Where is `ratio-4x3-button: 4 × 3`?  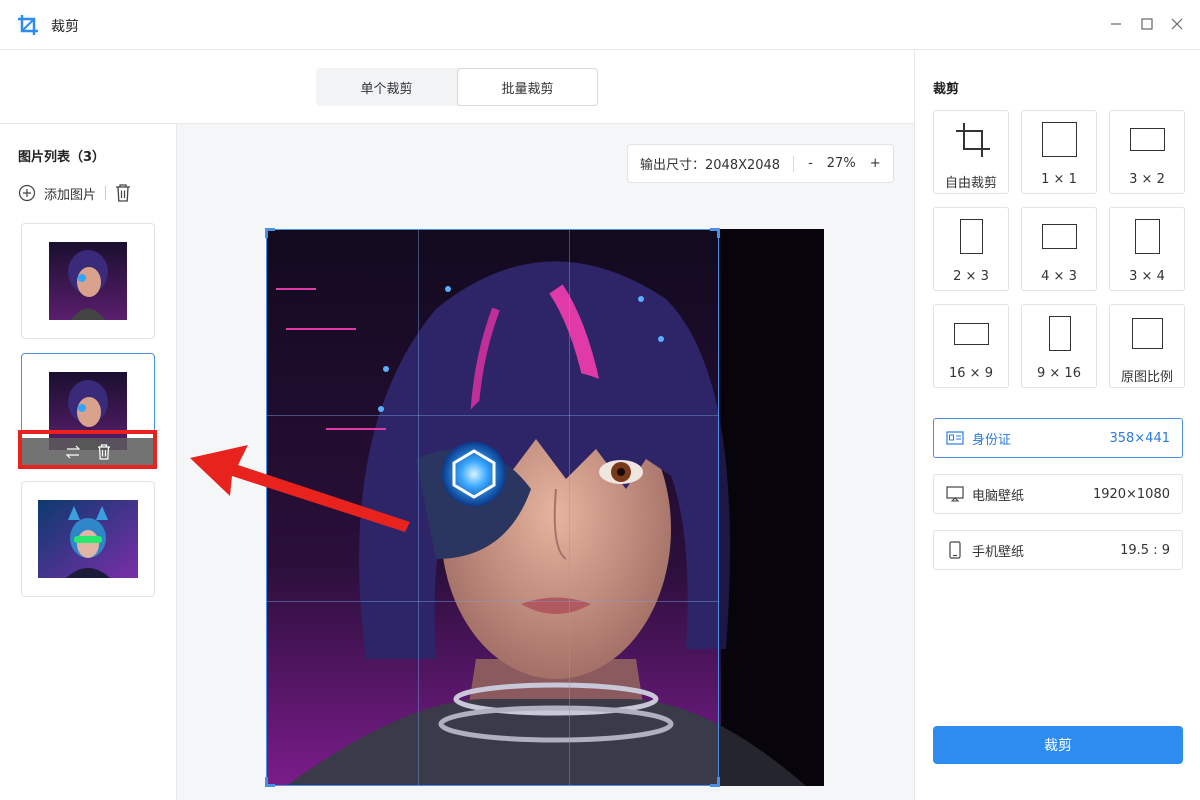 ratio-4x3-button: 4 × 3 is located at coordinates (1059, 249).